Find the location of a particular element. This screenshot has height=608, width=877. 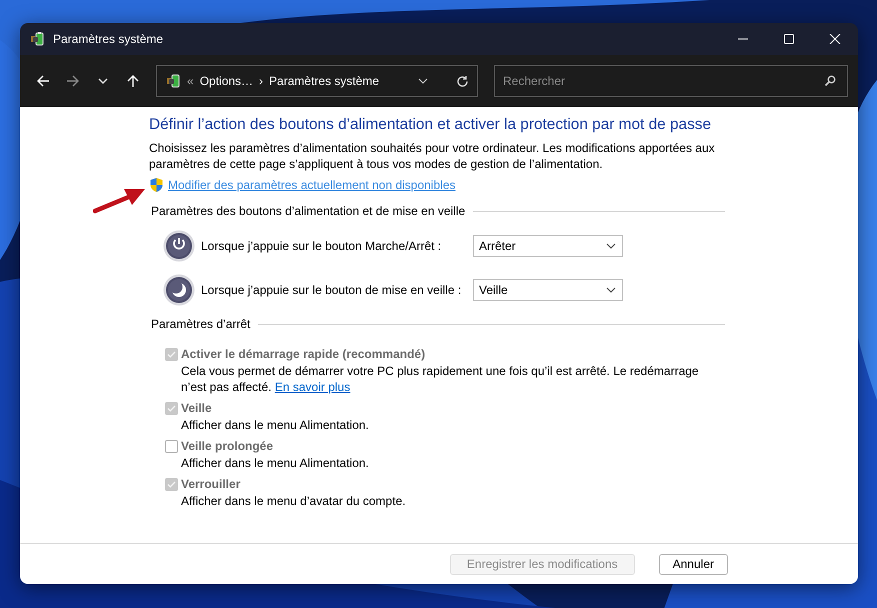

option-label: Veille prolongée is located at coordinates (227, 446).